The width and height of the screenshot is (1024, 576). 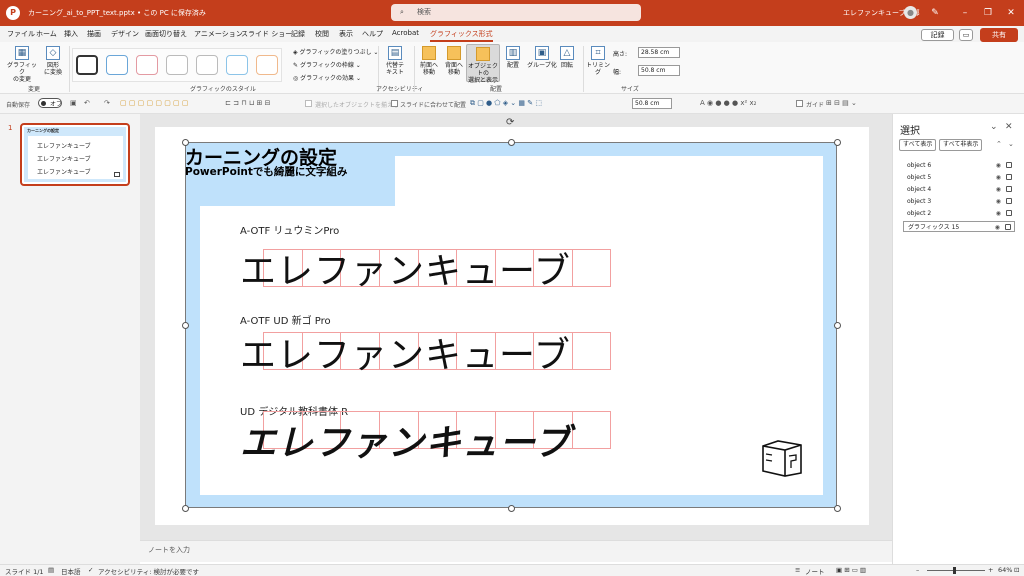 I want to click on undo-icon: ↶, so click(x=87, y=103).